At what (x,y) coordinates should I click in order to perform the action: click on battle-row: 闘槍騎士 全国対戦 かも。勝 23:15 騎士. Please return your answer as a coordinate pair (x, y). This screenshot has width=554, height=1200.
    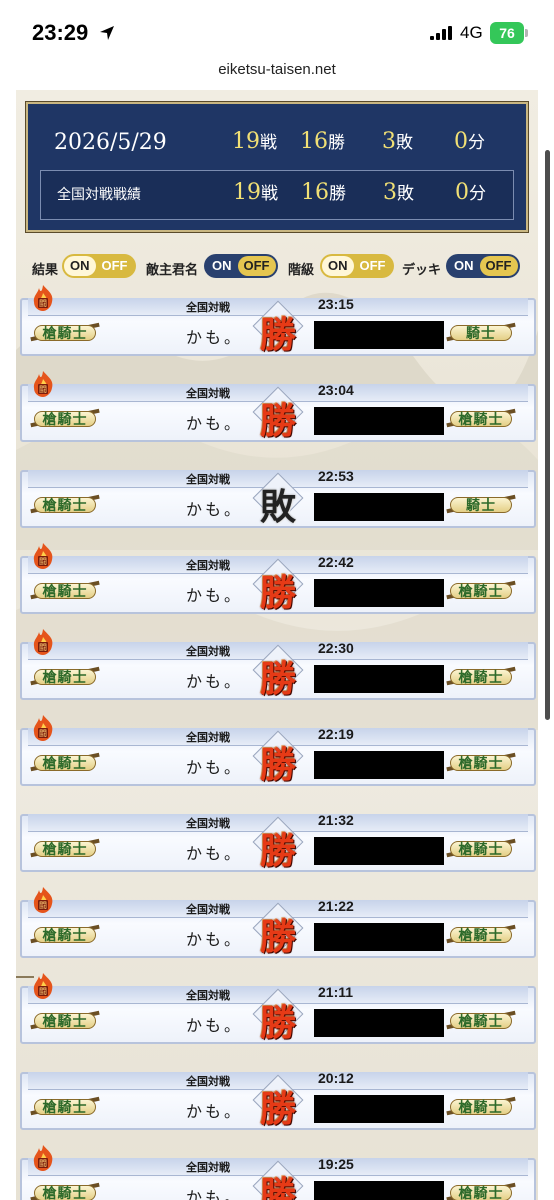
    Looking at the image, I should click on (278, 321).